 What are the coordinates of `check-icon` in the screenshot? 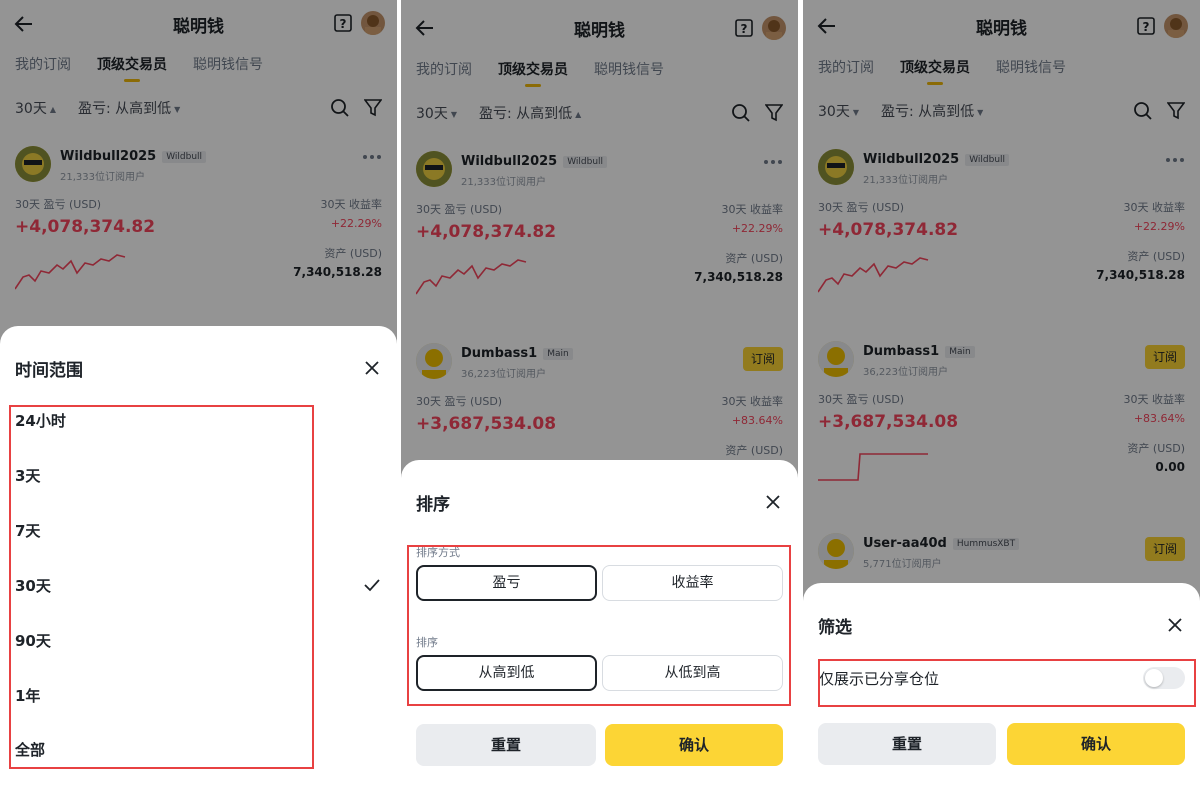 It's located at (372, 585).